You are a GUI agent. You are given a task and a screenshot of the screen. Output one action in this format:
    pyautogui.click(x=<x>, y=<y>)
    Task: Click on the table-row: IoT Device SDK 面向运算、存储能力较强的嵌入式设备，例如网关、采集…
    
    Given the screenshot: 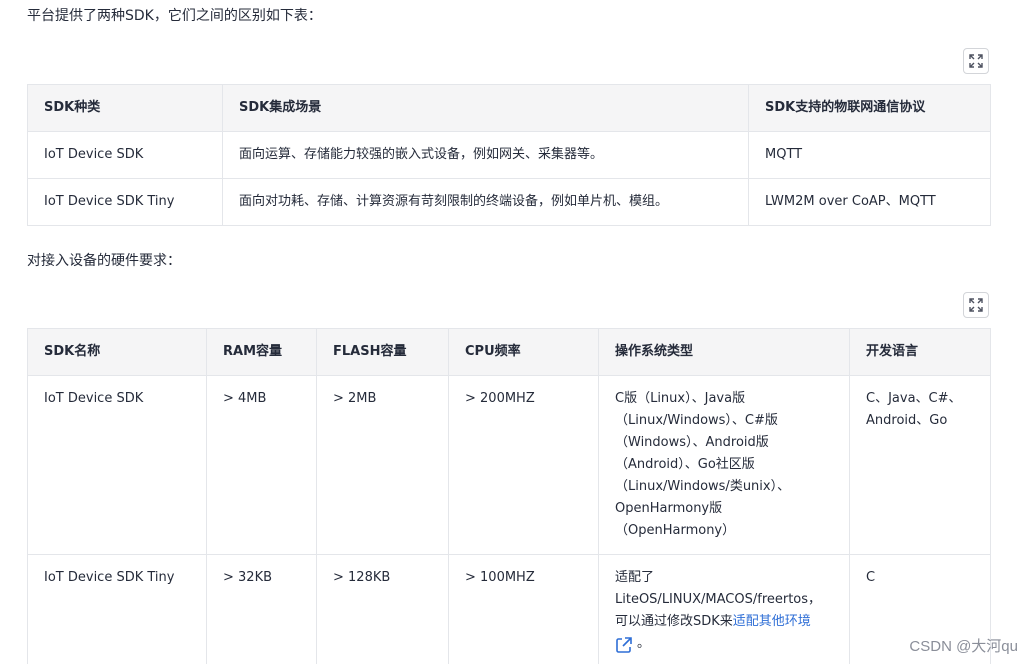 What is the action you would take?
    pyautogui.click(x=509, y=155)
    